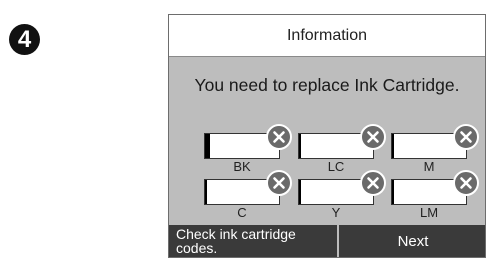  What do you see at coordinates (412, 241) in the screenshot?
I see `next-button: Next` at bounding box center [412, 241].